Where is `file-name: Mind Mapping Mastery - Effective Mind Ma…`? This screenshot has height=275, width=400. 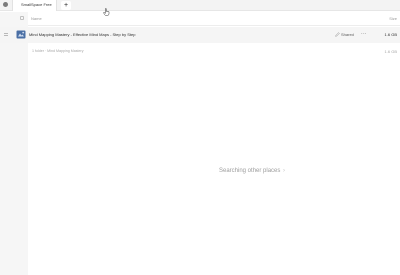 file-name: Mind Mapping Mastery - Effective Mind Ma… is located at coordinates (82, 34).